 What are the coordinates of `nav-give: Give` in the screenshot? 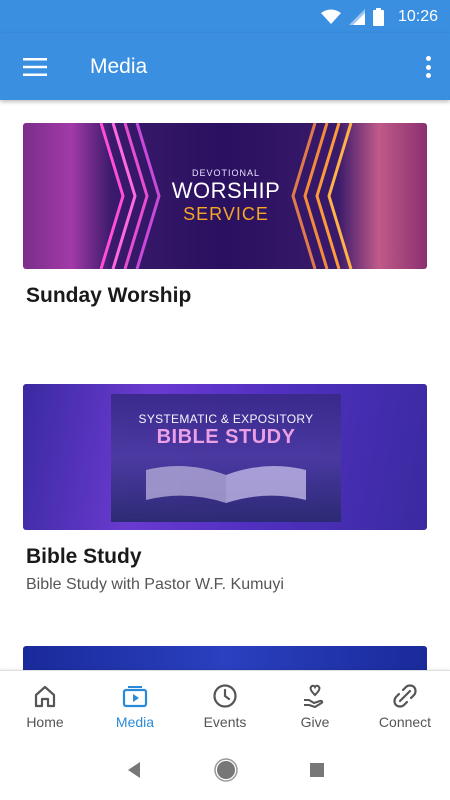 It's located at (315, 705).